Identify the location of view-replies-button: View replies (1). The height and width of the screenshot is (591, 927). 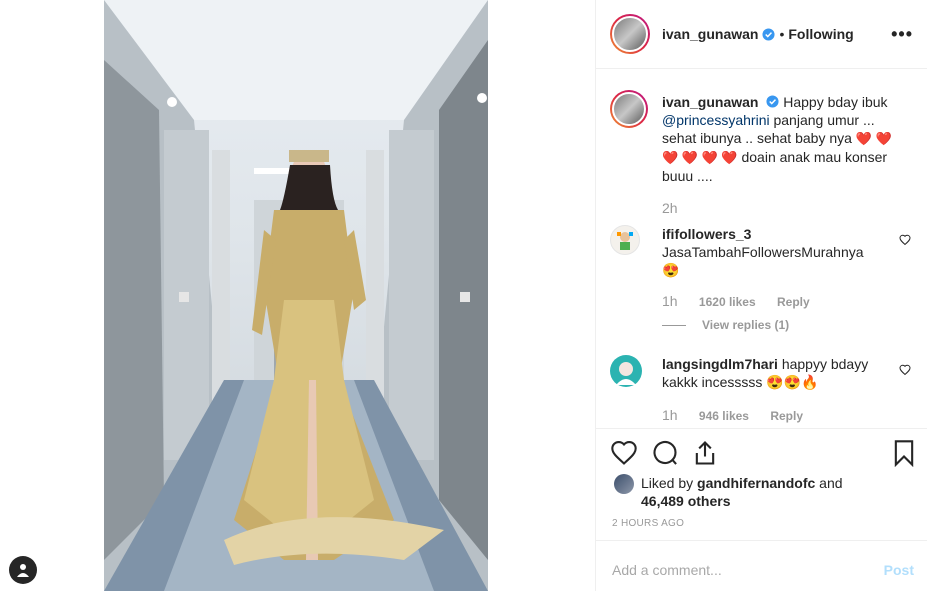
(725, 325).